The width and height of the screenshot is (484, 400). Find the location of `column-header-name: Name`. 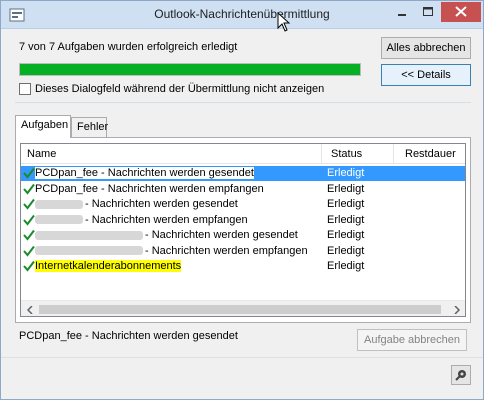

column-header-name: Name is located at coordinates (41, 154).